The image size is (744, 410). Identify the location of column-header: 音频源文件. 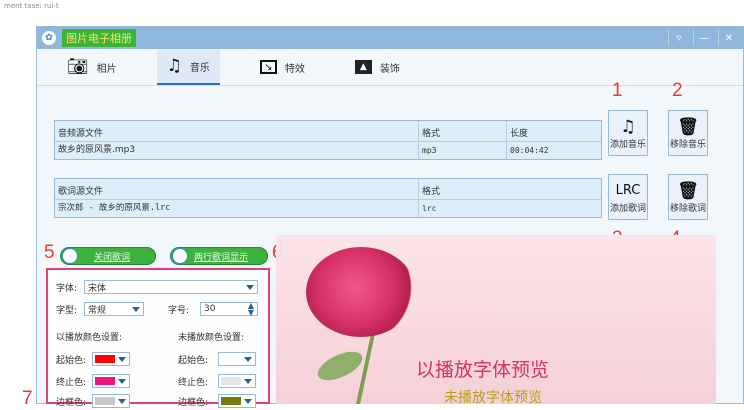
(237, 131).